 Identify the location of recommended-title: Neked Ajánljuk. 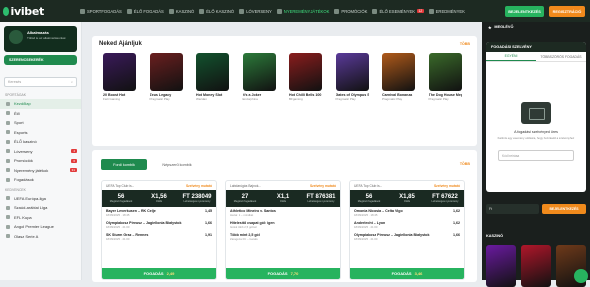
(120, 44).